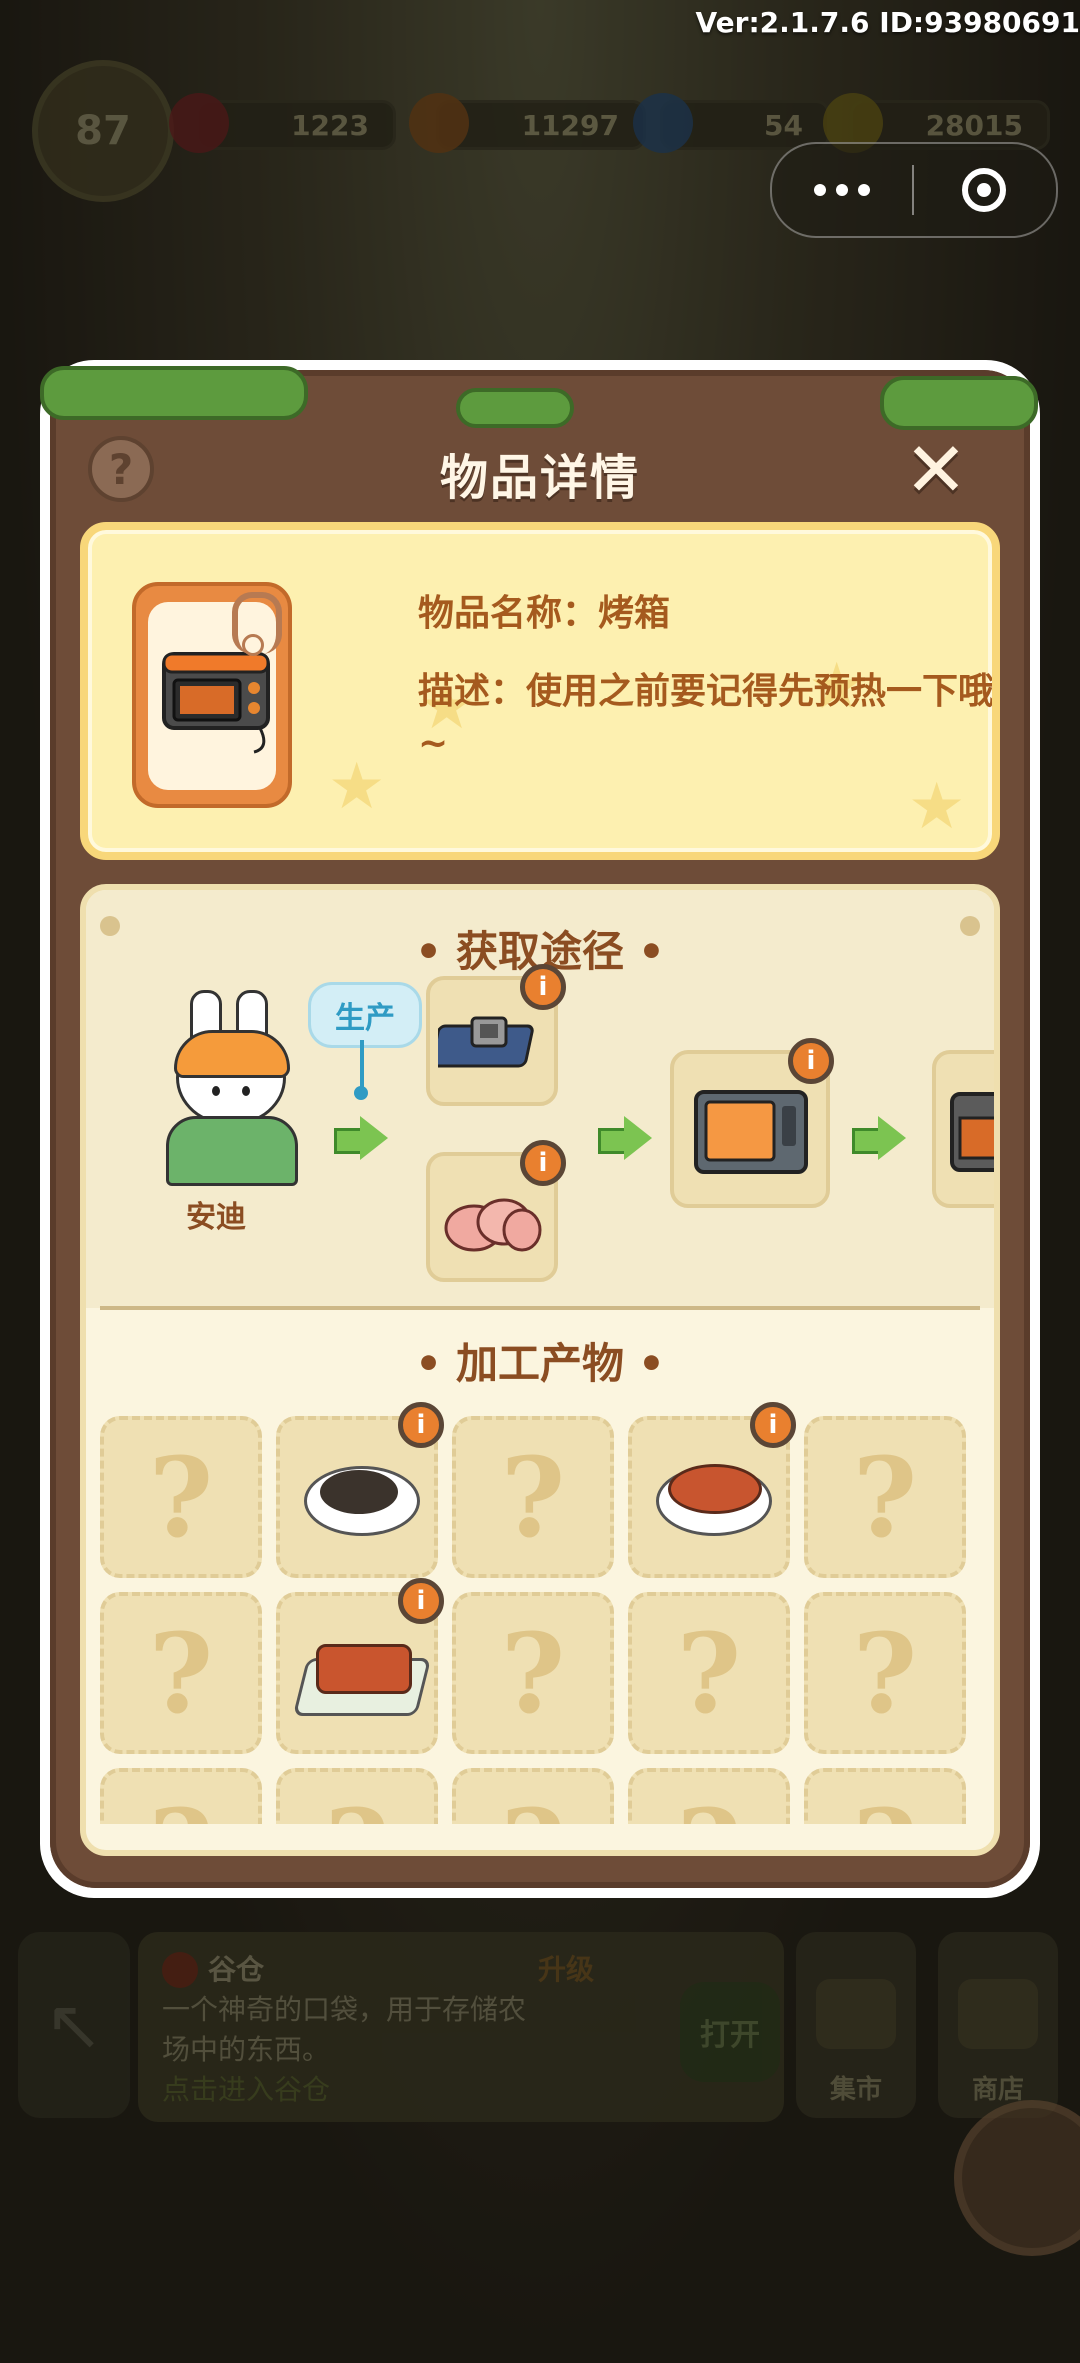  What do you see at coordinates (364, 1669) in the screenshot?
I see `grilled-fish-icon` at bounding box center [364, 1669].